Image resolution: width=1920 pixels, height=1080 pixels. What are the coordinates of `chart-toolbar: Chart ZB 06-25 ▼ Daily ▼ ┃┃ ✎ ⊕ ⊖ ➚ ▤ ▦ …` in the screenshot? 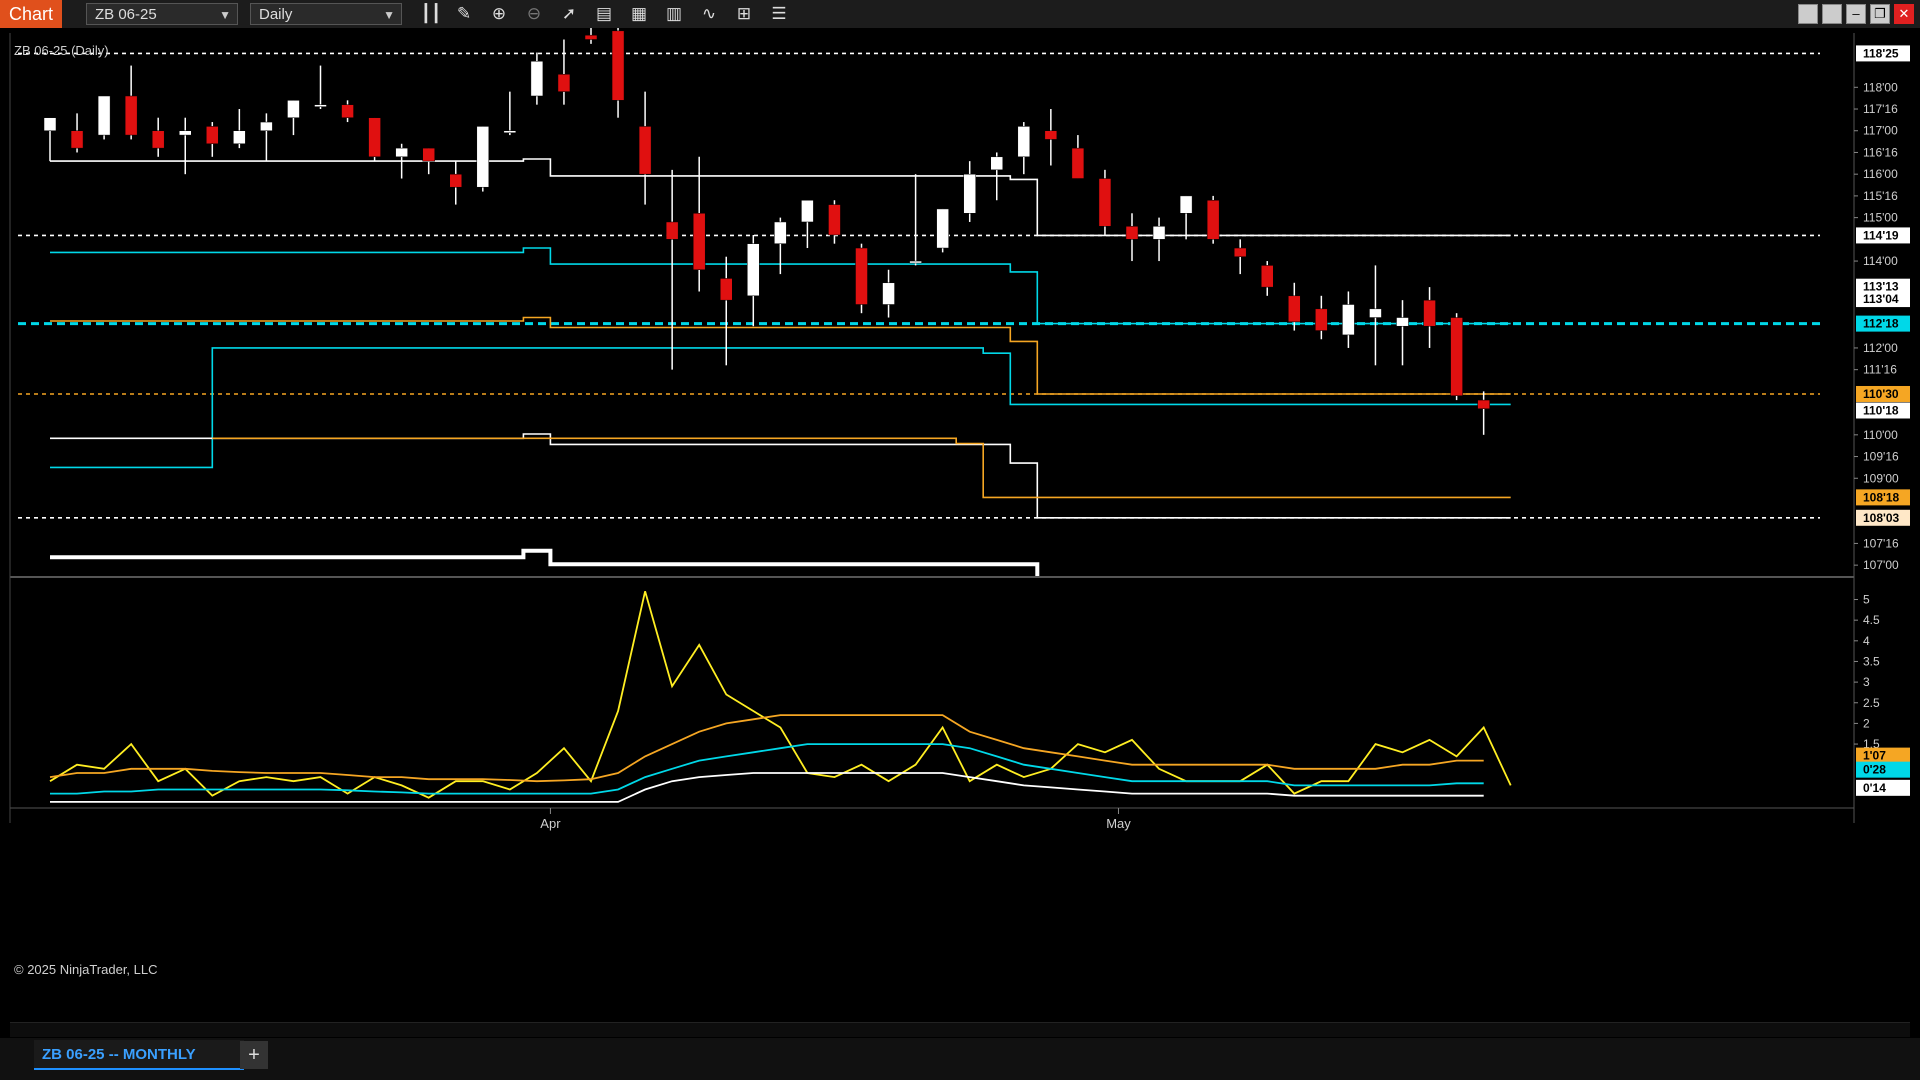 It's located at (960, 14).